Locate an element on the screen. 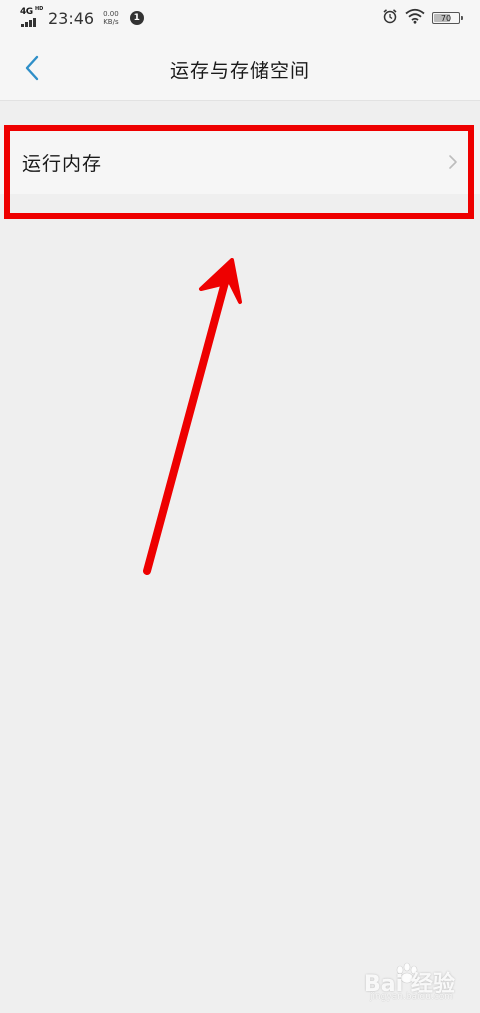 The width and height of the screenshot is (480, 1013). network-sub-label: HD is located at coordinates (39, 9).